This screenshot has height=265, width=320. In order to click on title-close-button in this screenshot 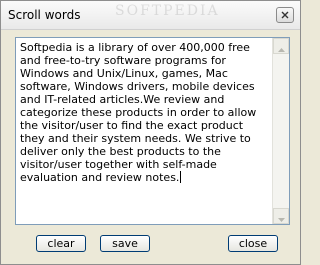, I will do `click(285, 15)`.